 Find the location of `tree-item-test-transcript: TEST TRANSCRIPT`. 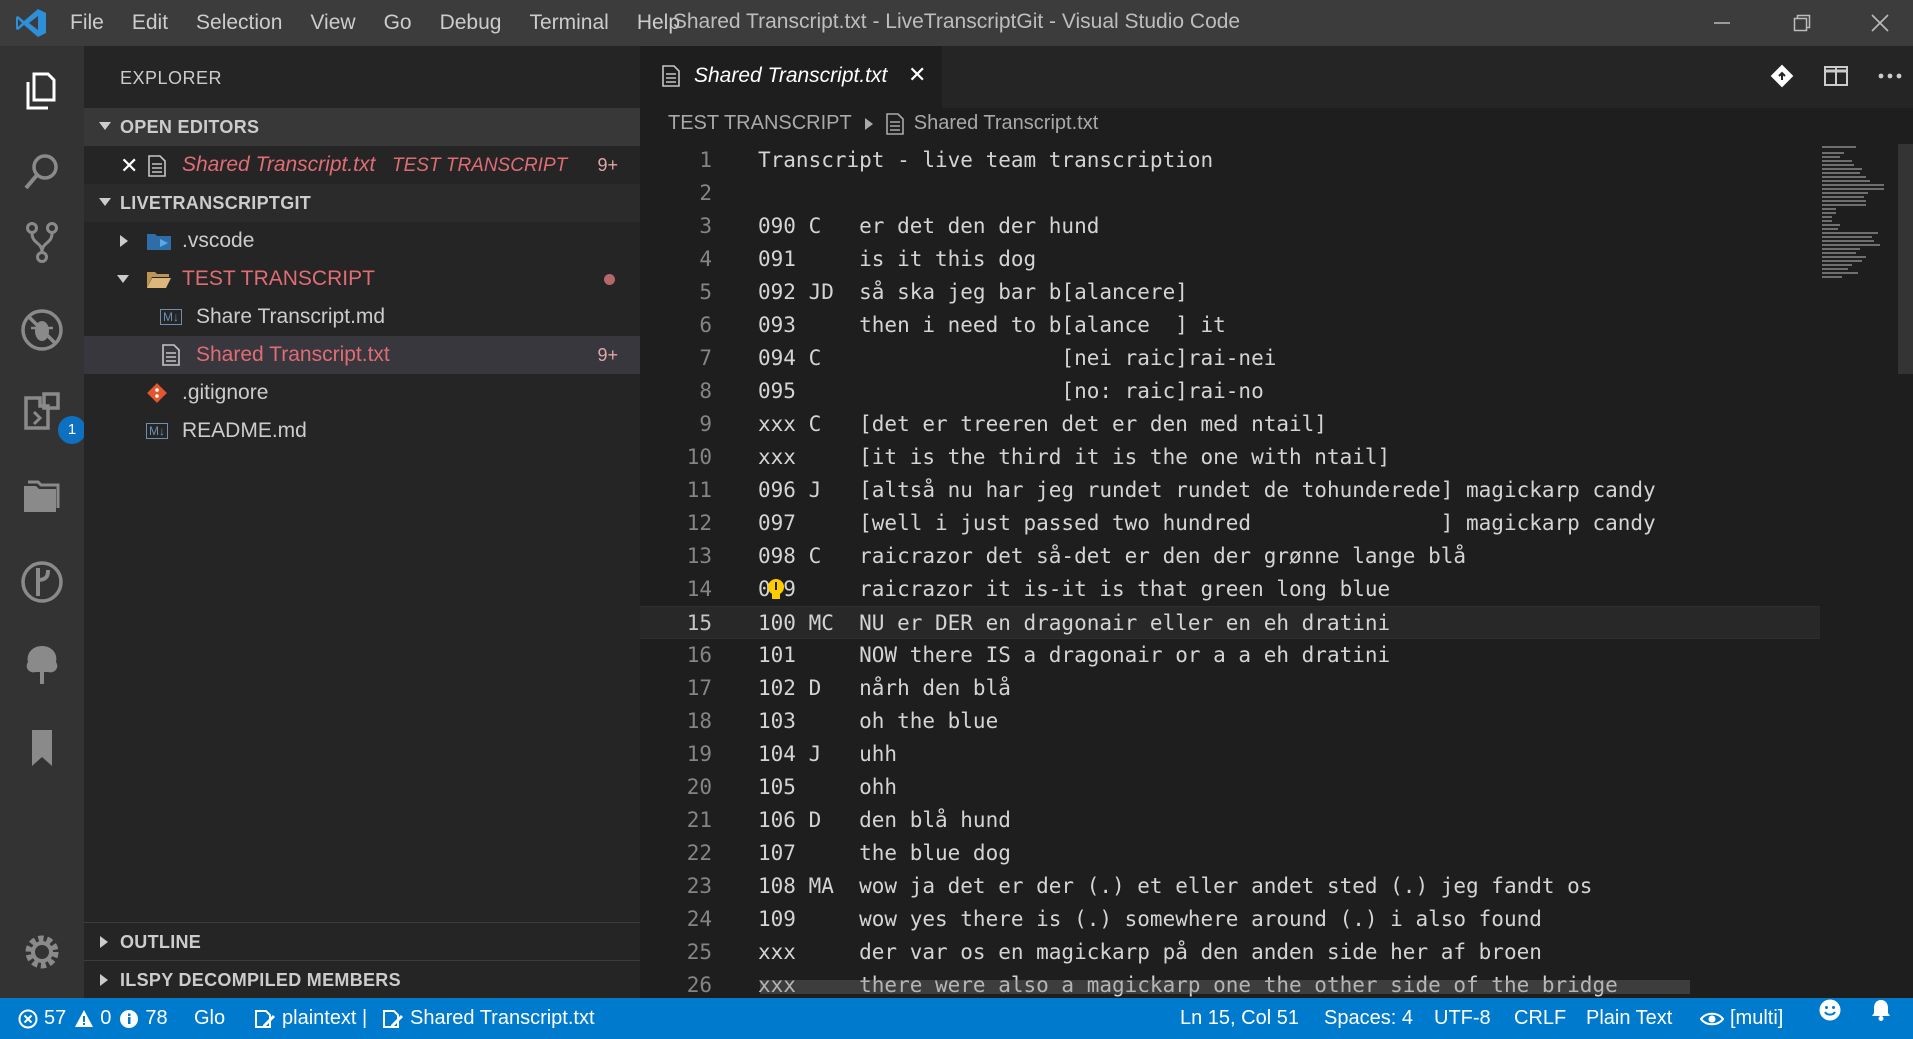

tree-item-test-transcript: TEST TRANSCRIPT is located at coordinates (362, 279).